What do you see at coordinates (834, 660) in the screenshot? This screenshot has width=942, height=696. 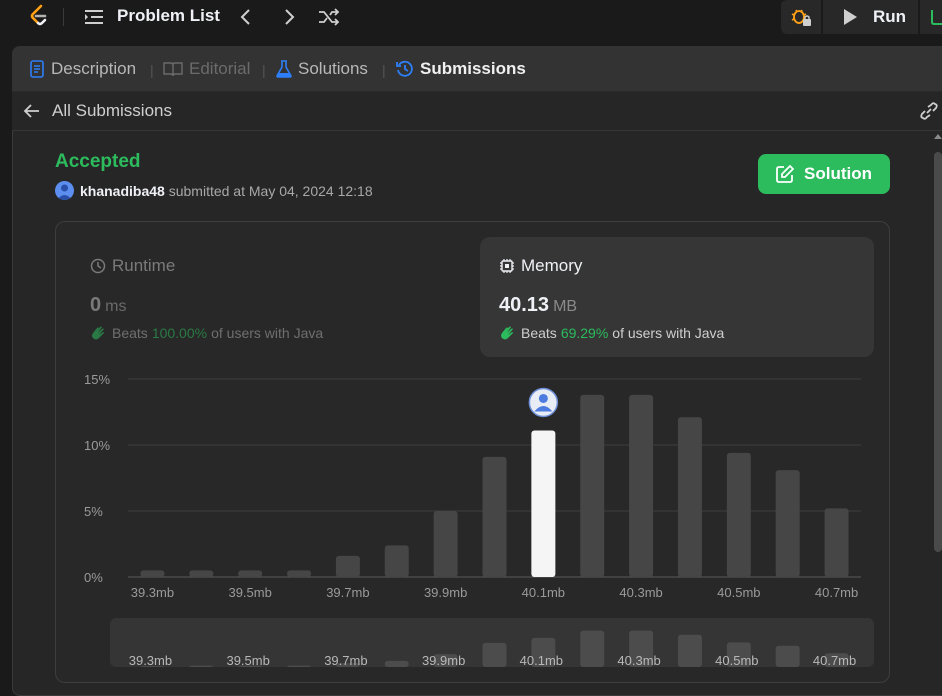 I see `overview-x-tick-label: 40.7mb` at bounding box center [834, 660].